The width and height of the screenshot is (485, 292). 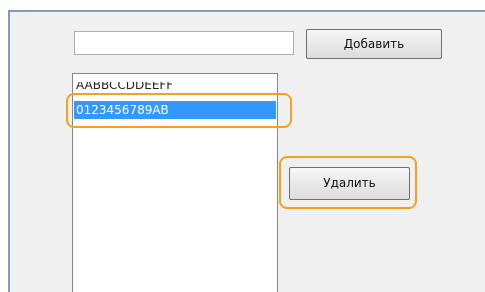 What do you see at coordinates (175, 110) in the screenshot?
I see `list-item-selected: 0123456789AB` at bounding box center [175, 110].